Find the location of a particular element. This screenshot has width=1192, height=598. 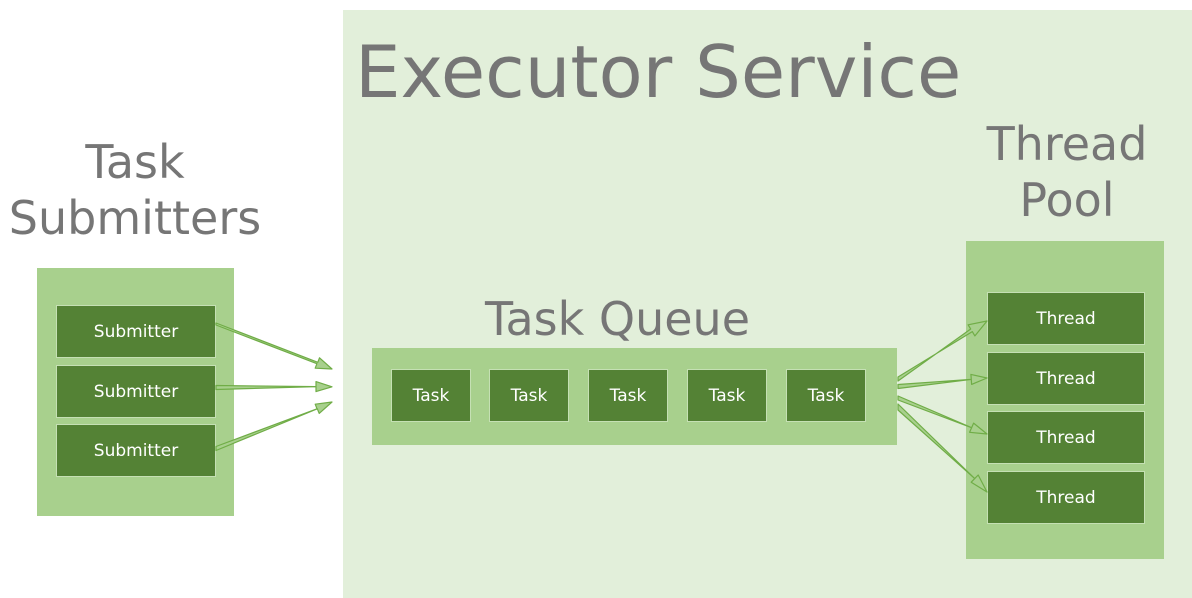

arrow-submitter-1-to-queue is located at coordinates (274, 346).